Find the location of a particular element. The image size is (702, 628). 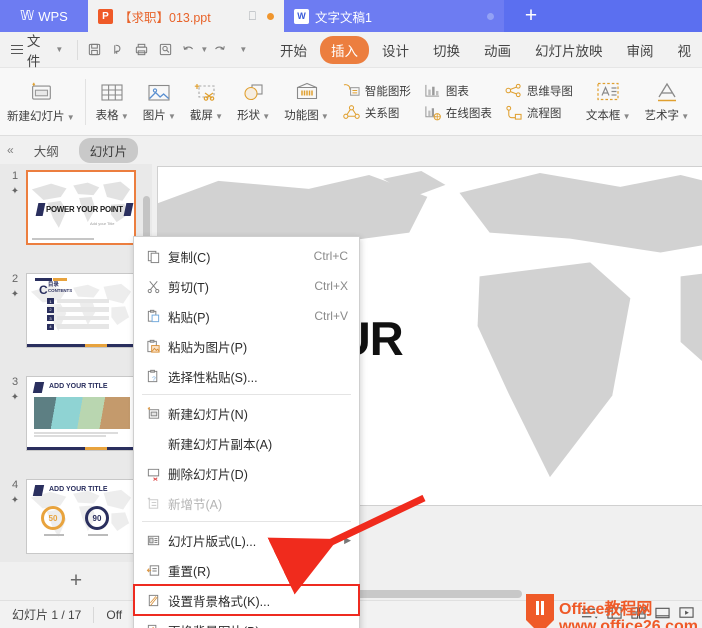

new-slide-button: 新建幻灯片 ▼ is located at coordinates (41, 102).